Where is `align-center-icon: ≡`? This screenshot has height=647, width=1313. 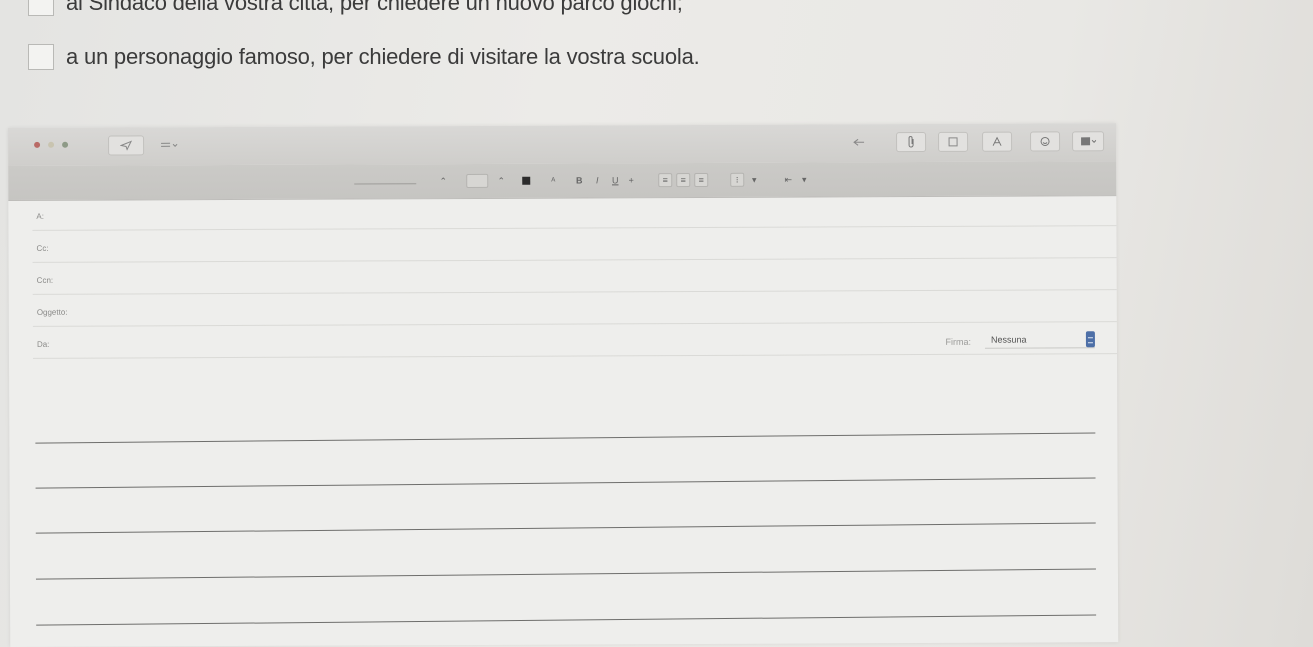
align-center-icon: ≡ is located at coordinates (683, 180).